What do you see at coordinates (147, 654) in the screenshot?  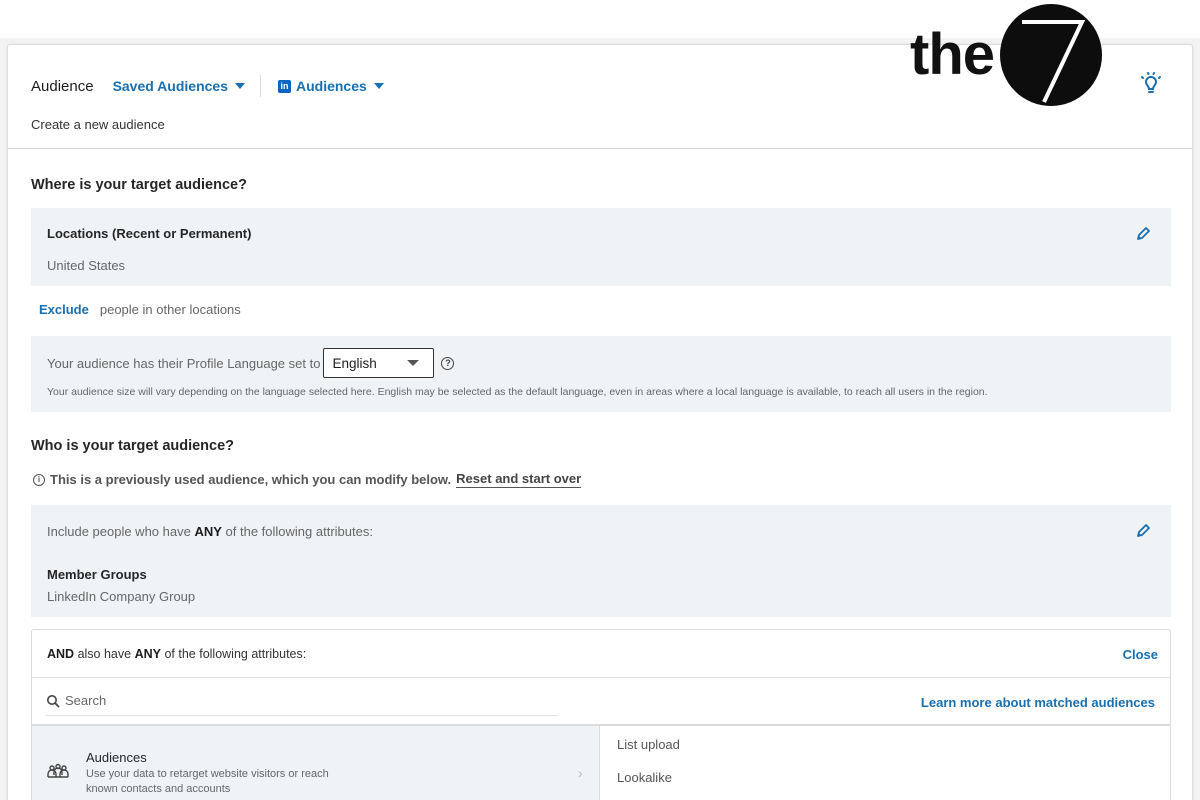 I see `any-emphasis: ANY` at bounding box center [147, 654].